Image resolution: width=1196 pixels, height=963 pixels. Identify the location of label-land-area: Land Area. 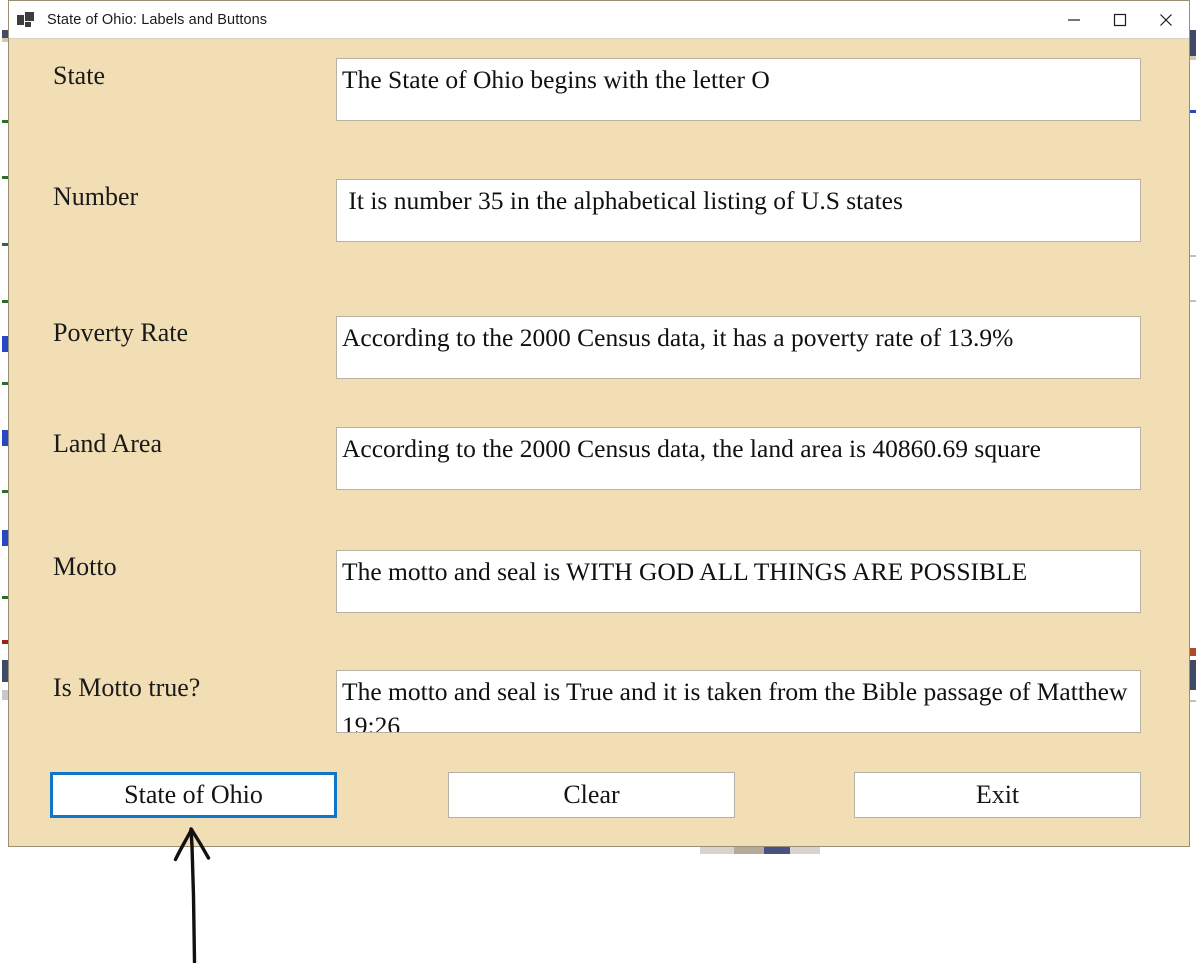
(108, 443).